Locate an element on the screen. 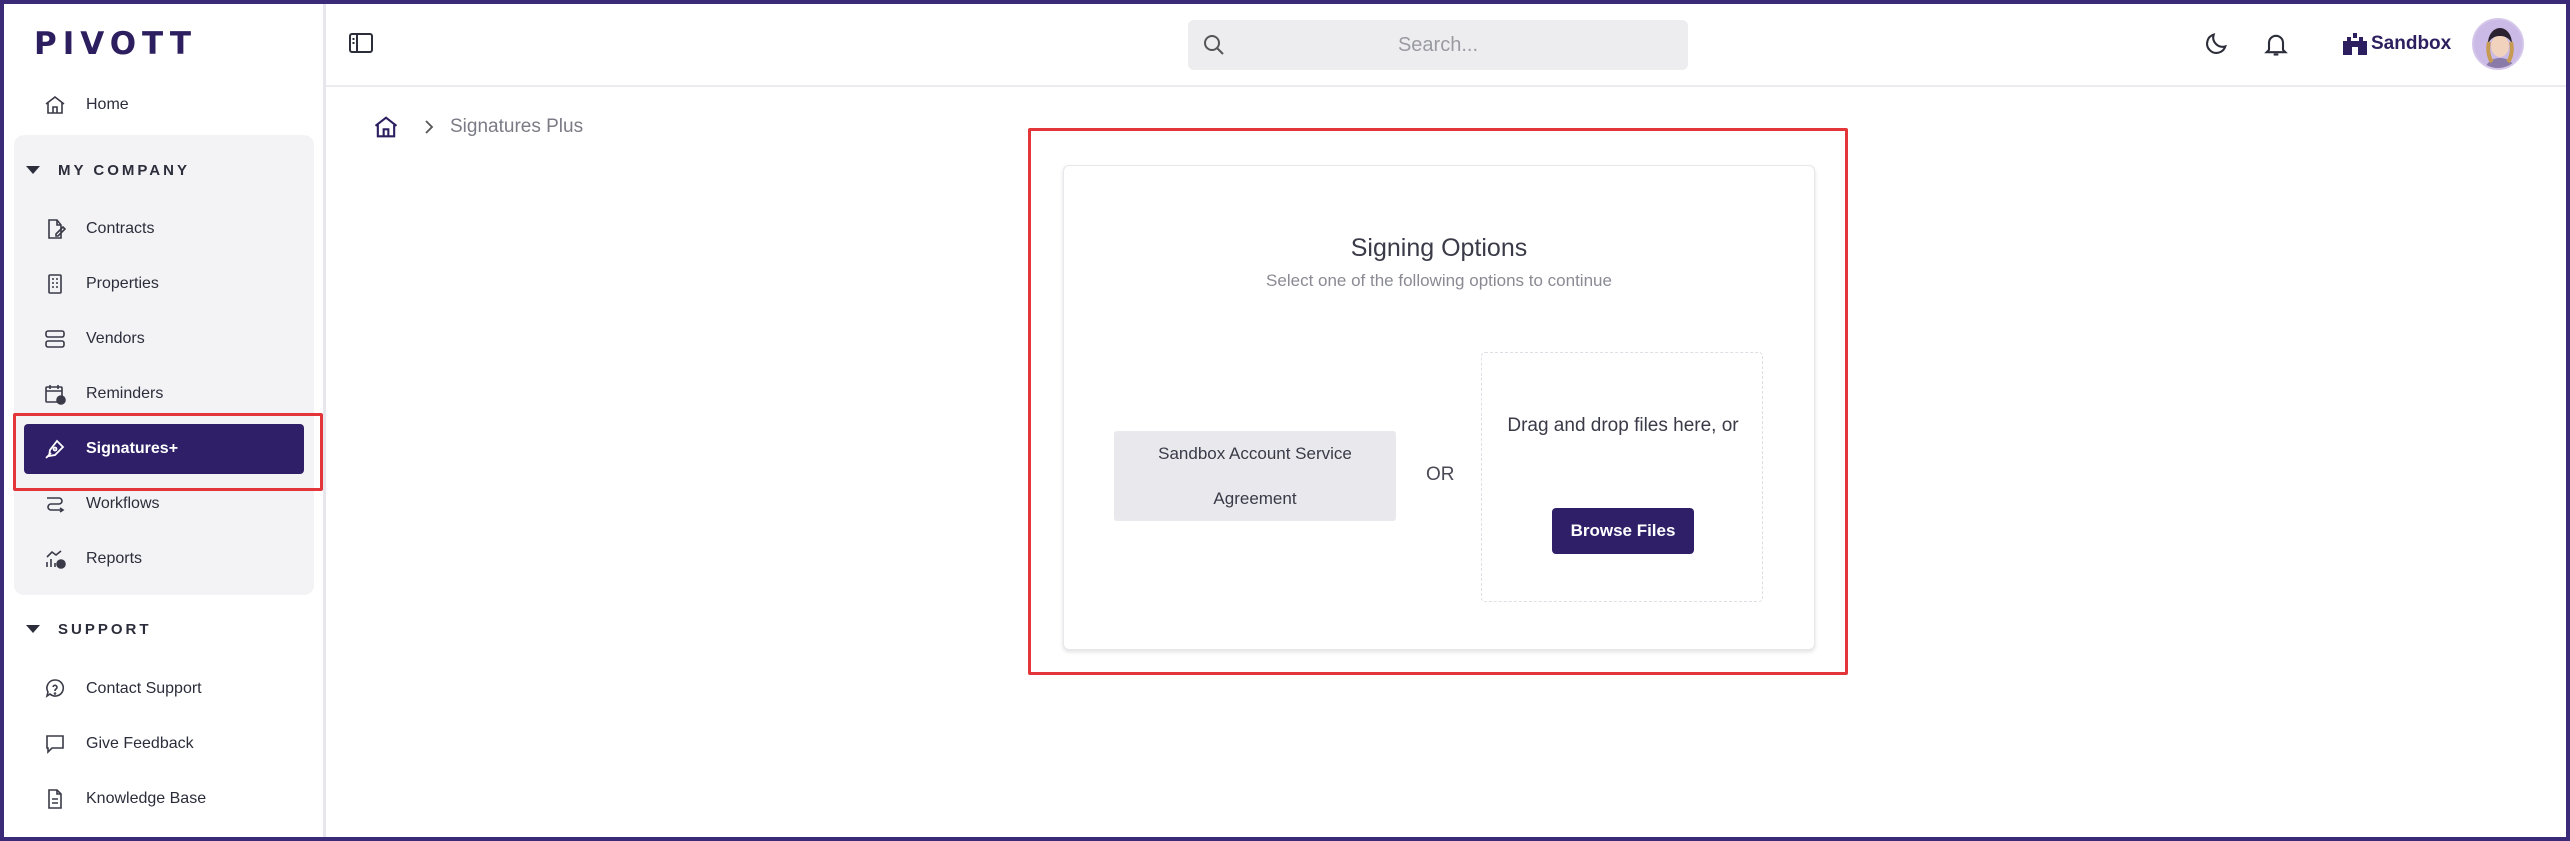 The width and height of the screenshot is (2570, 841). workflow-icon is located at coordinates (55, 504).